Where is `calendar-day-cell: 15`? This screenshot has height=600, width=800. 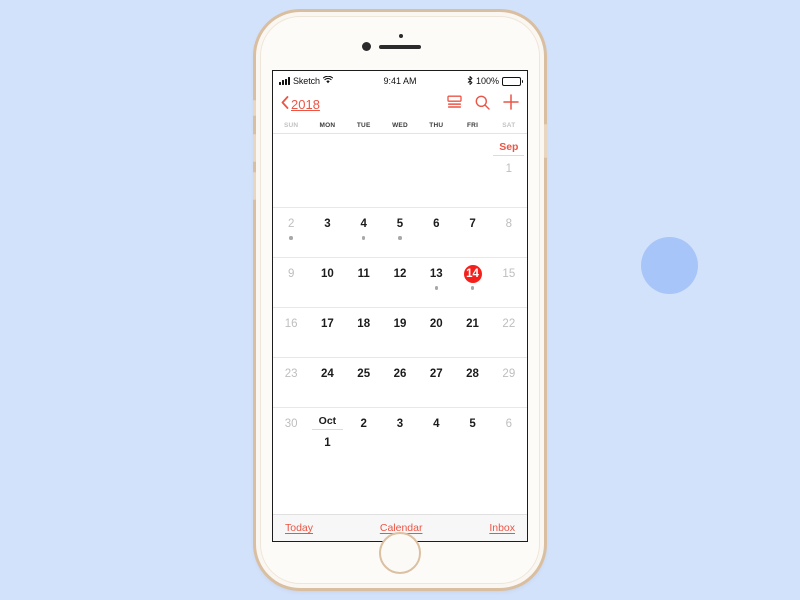 calendar-day-cell: 15 is located at coordinates (509, 282).